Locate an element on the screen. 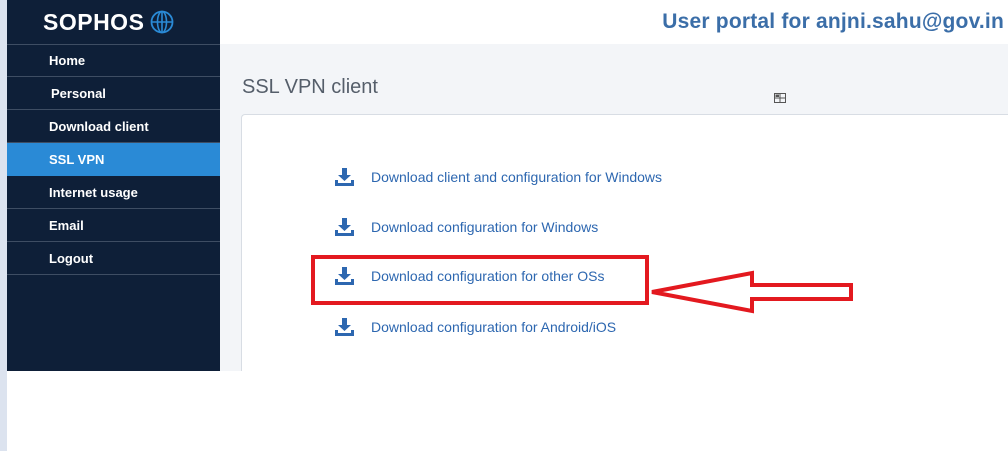 This screenshot has width=1008, height=451. page-title: SSL VPN client is located at coordinates (310, 87).